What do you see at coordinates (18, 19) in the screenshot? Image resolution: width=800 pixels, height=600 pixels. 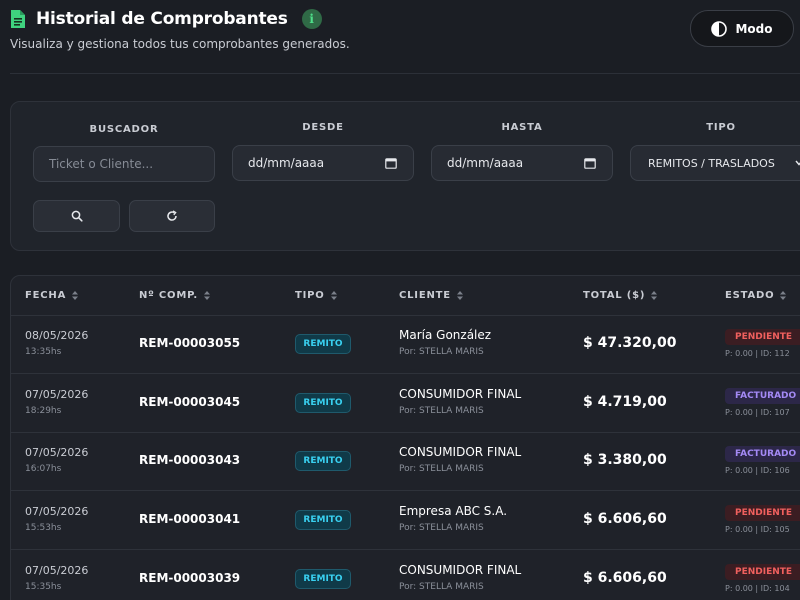 I see `document-icon` at bounding box center [18, 19].